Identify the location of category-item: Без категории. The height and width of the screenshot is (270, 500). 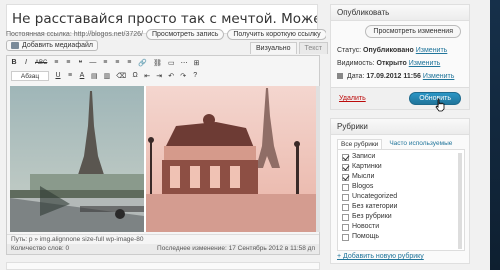
(401, 207).